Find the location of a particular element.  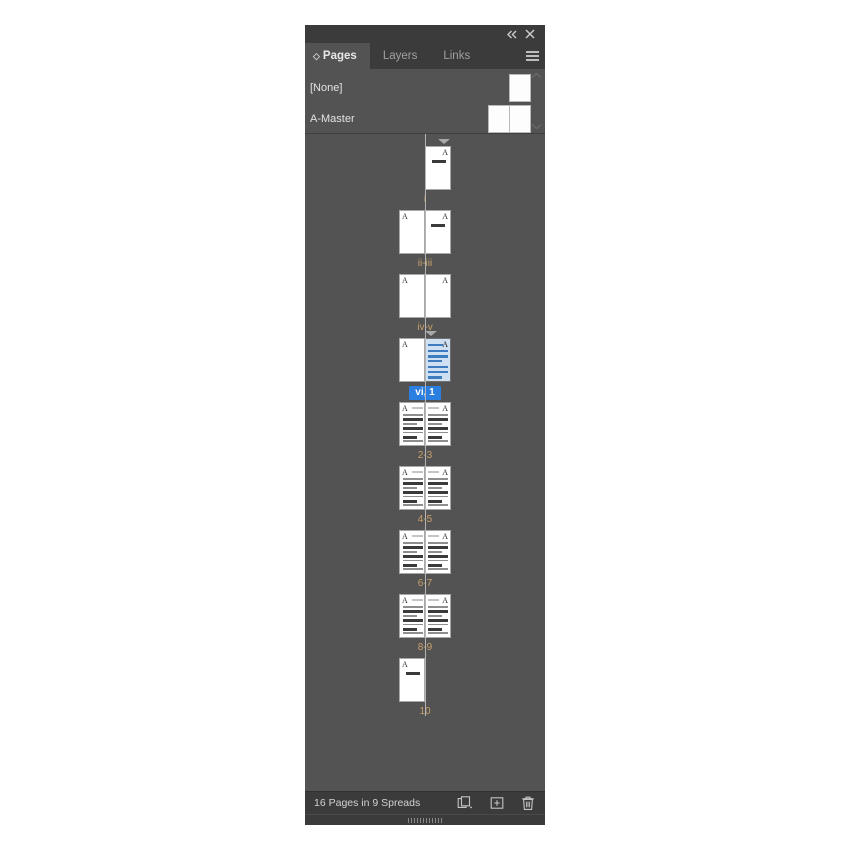

panel-tabbar: ◇ Pages Layers Links is located at coordinates (425, 56).